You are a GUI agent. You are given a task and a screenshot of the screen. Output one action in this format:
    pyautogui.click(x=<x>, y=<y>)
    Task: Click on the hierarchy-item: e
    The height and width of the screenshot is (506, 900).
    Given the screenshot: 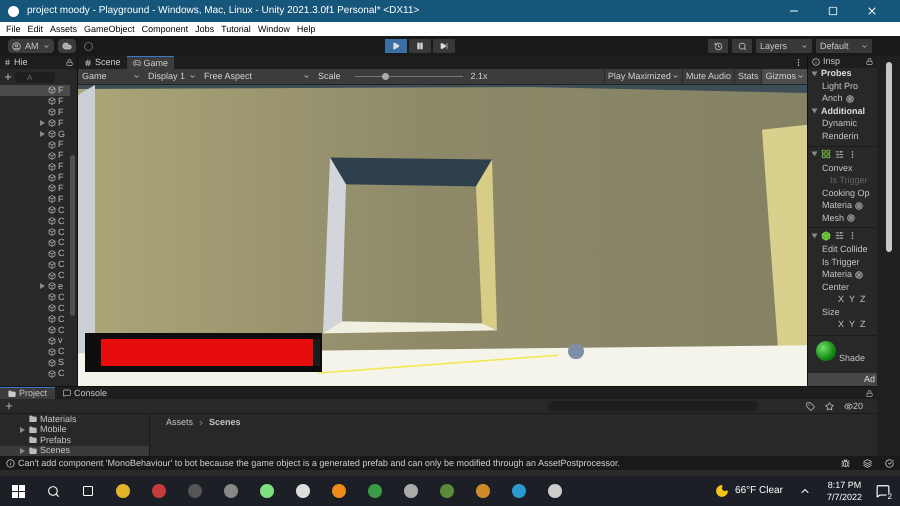 What is the action you would take?
    pyautogui.click(x=35, y=286)
    